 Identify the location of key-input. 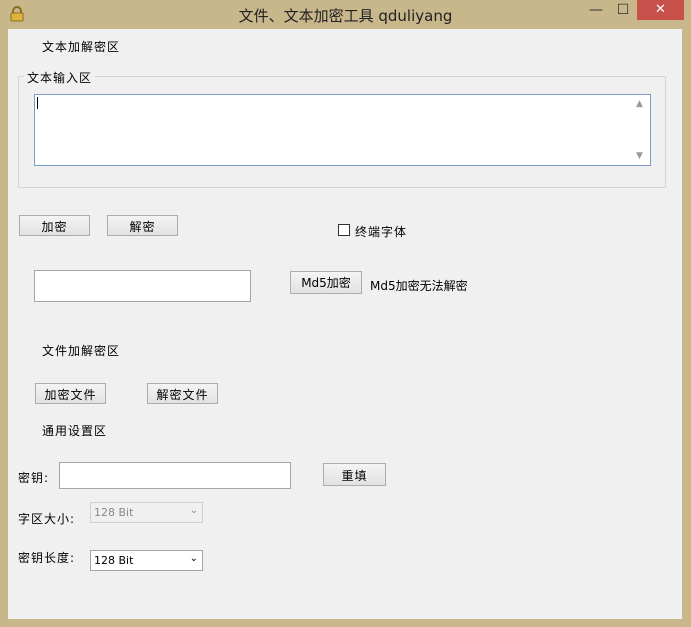
(175, 475).